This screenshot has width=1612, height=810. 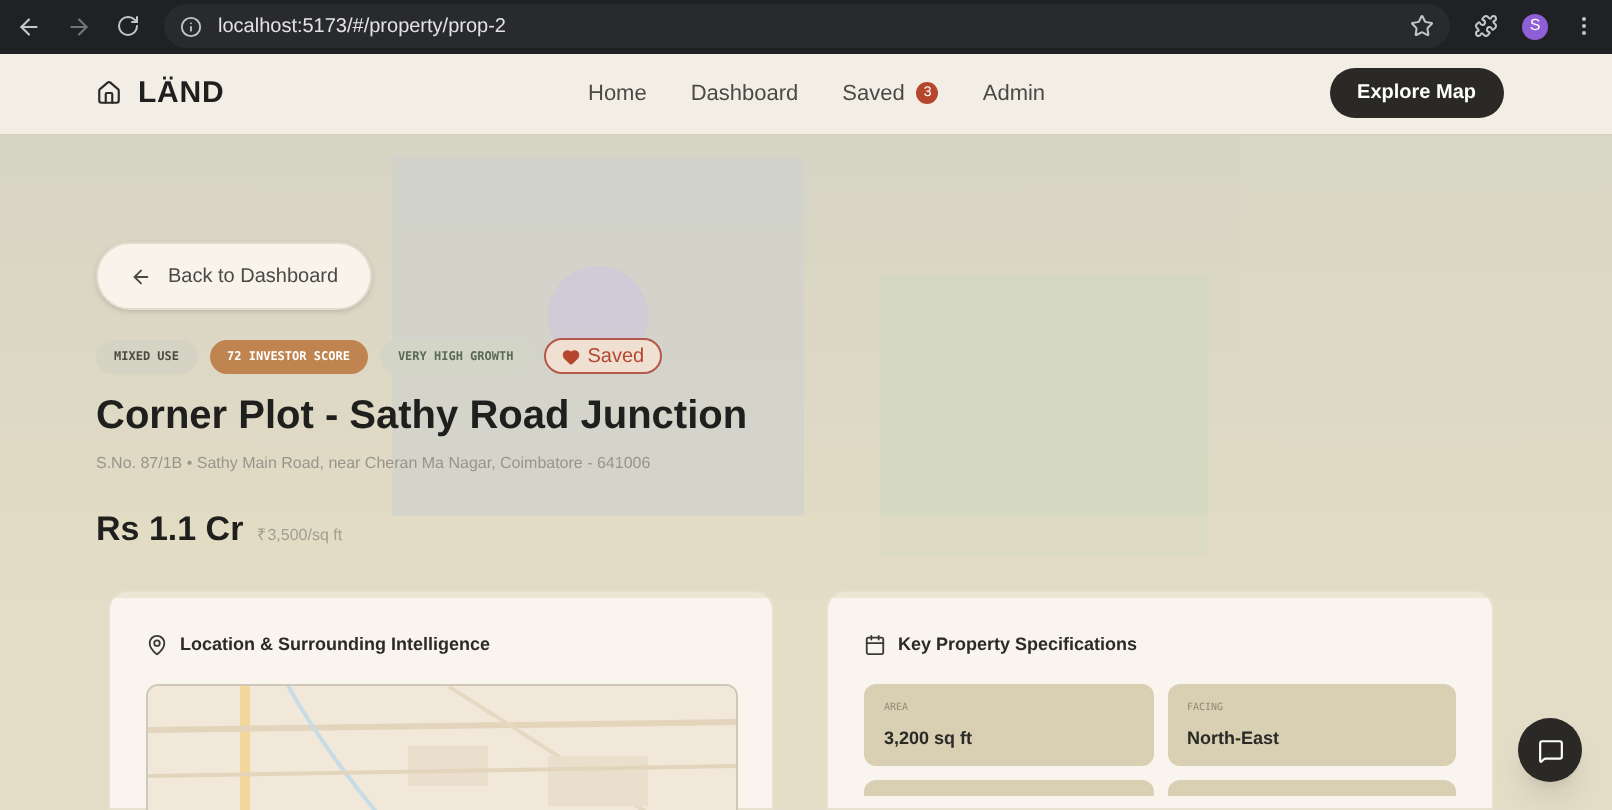 I want to click on site-info-icon, so click(x=191, y=26).